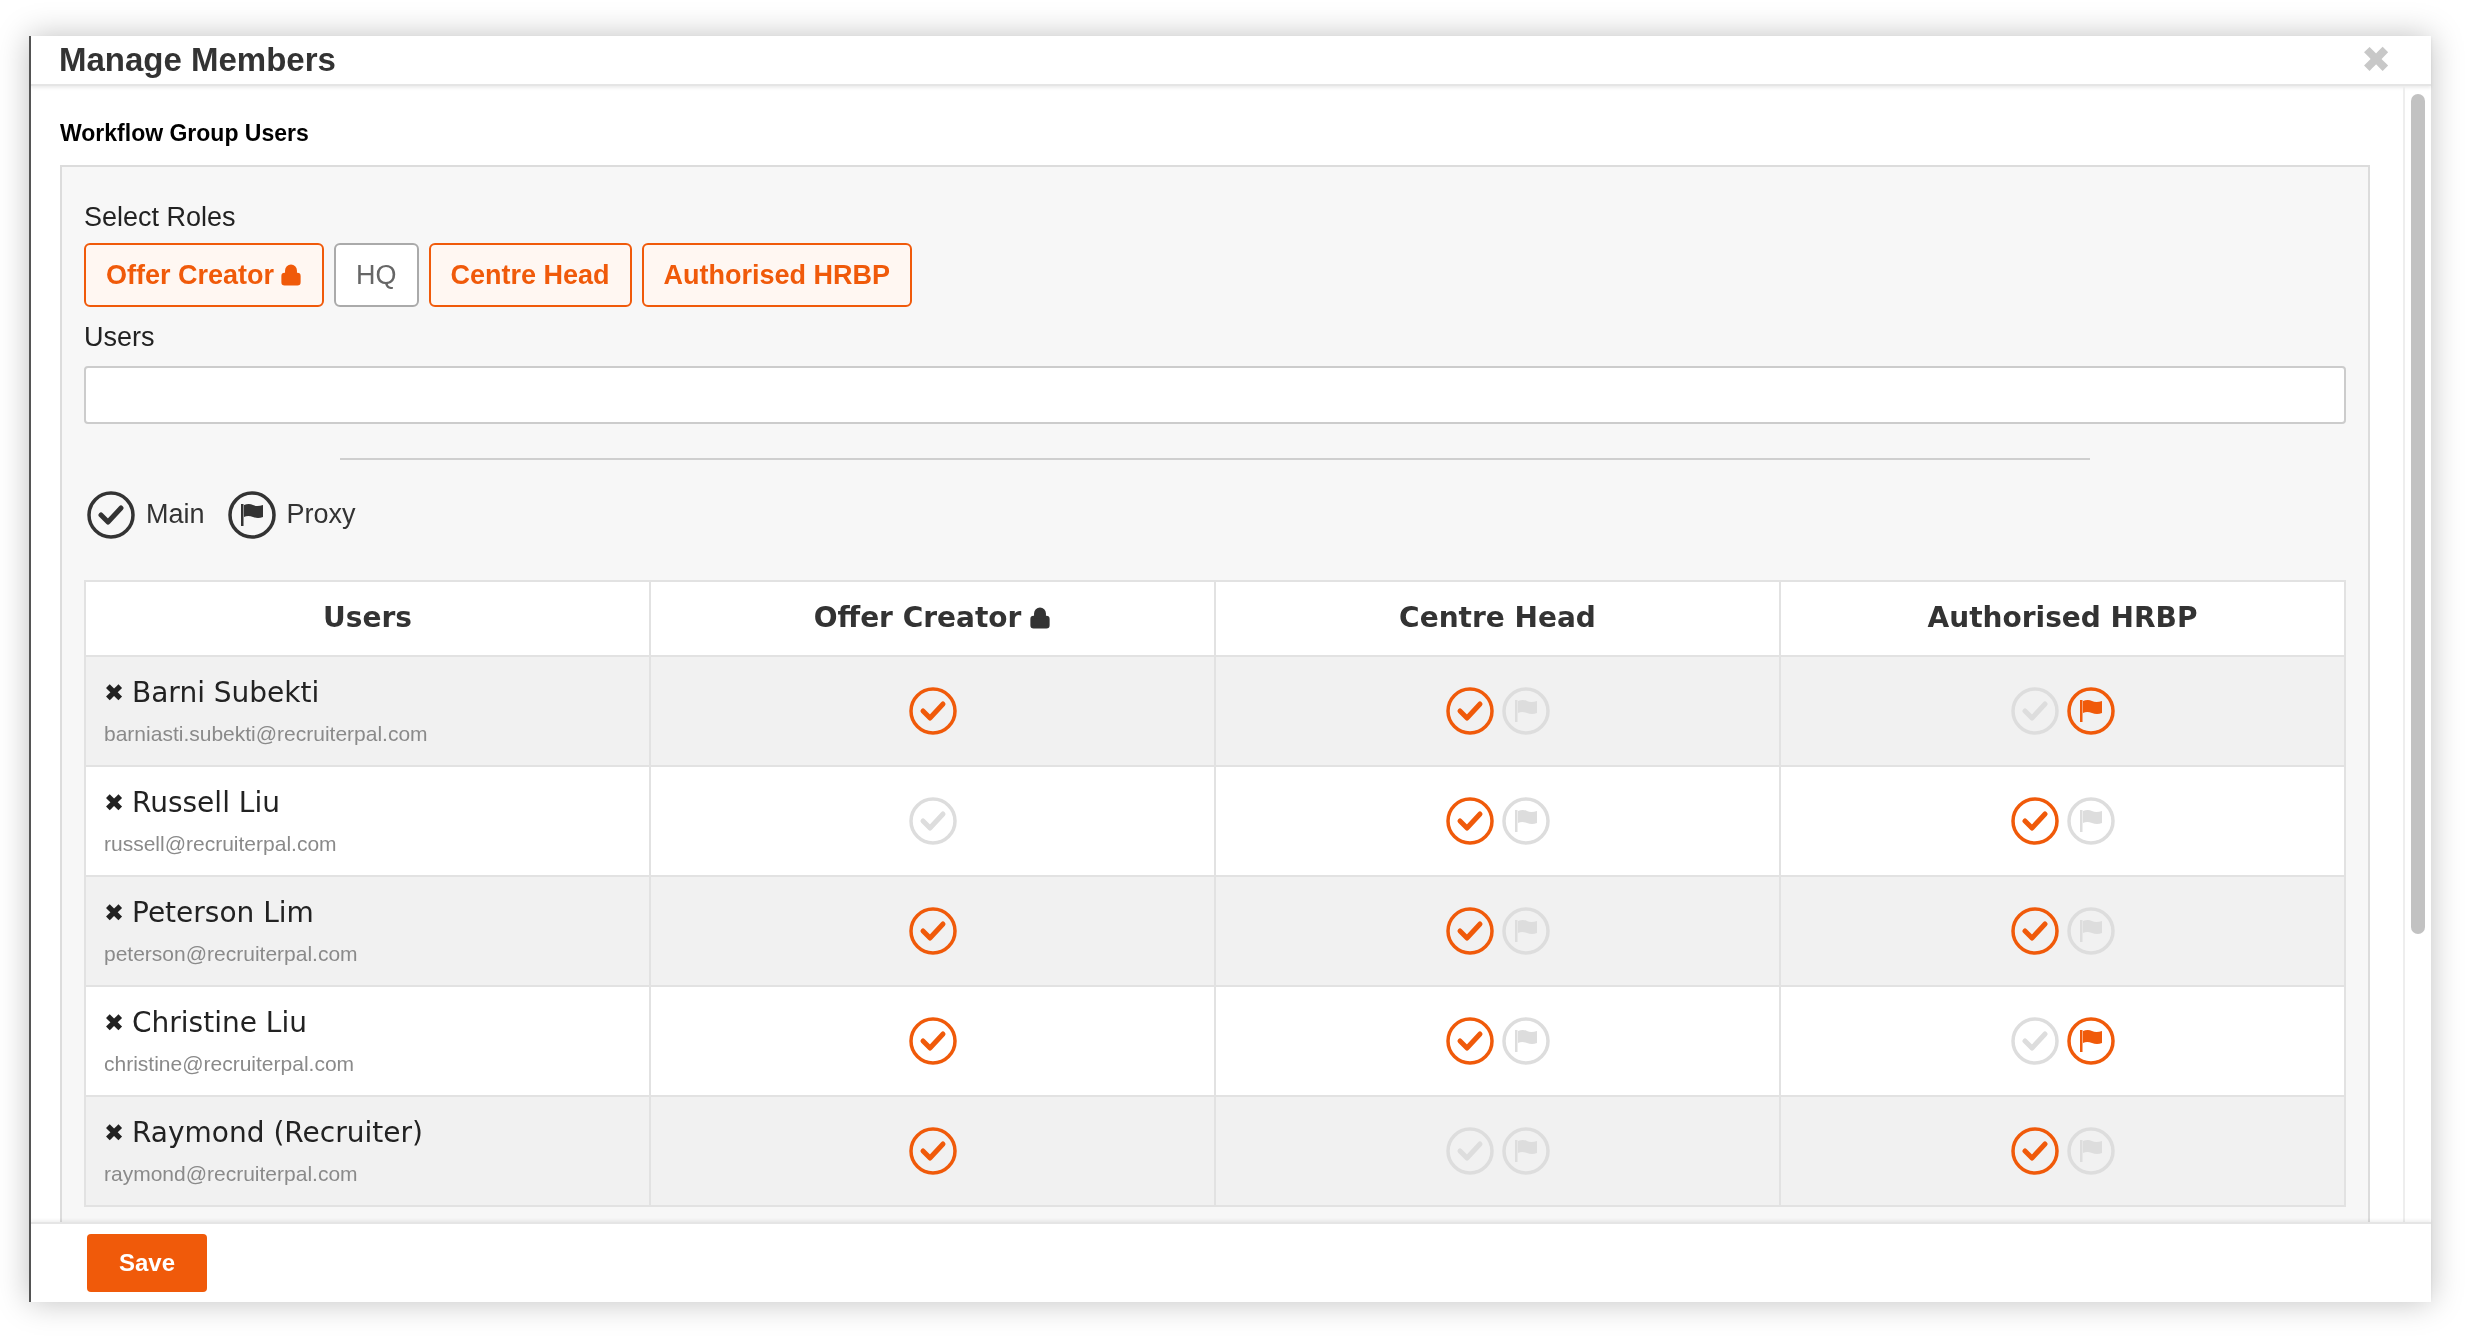 The height and width of the screenshot is (1344, 2484). Describe the element at coordinates (277, 1132) in the screenshot. I see `user-name: Raymond (Recruiter)` at that location.